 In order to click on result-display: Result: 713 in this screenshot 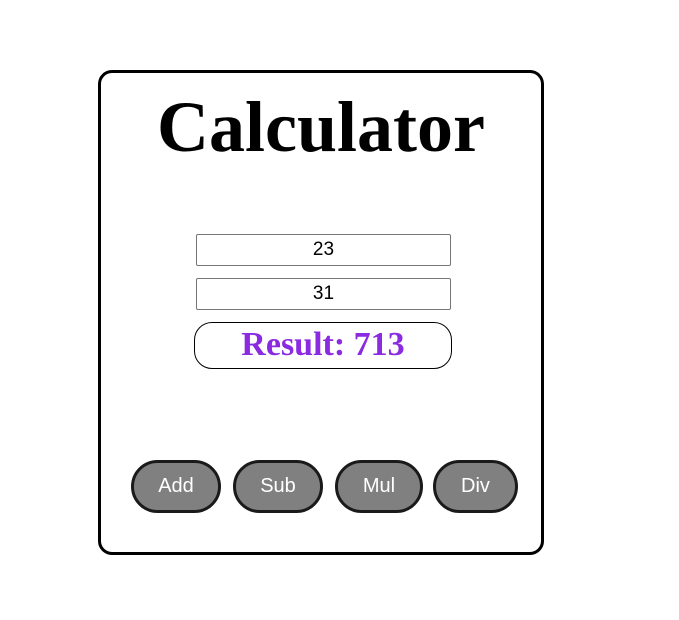, I will do `click(323, 345)`.